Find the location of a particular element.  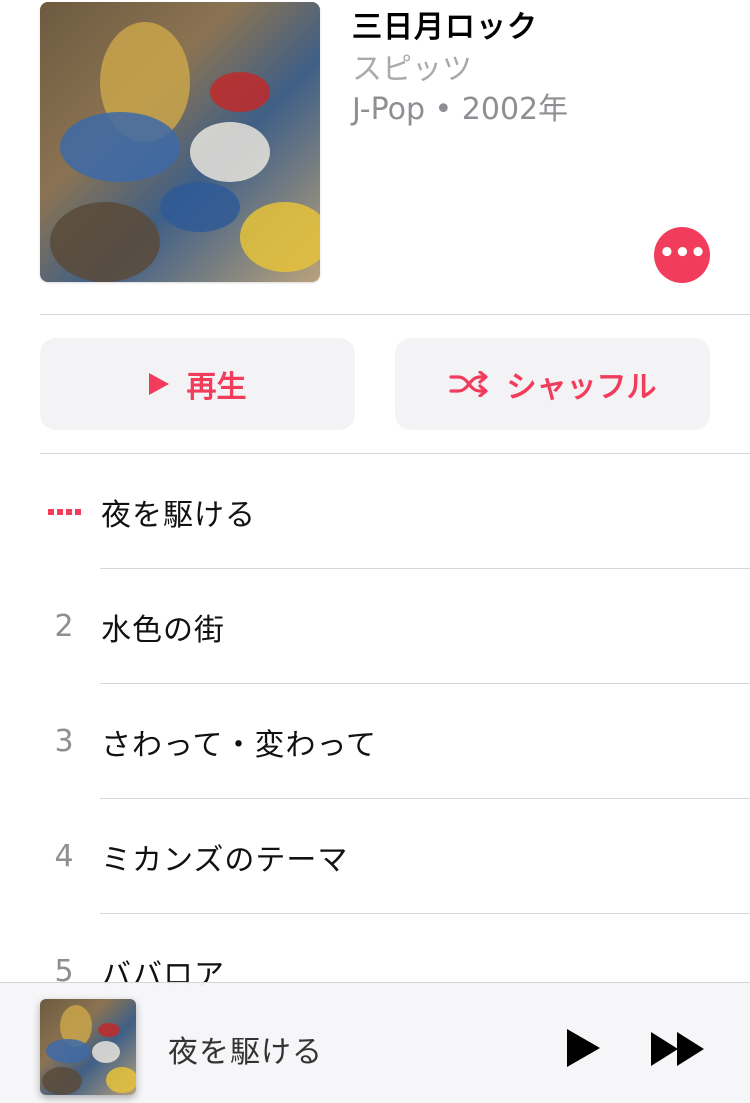

album-artist: スピッツ is located at coordinates (412, 66).